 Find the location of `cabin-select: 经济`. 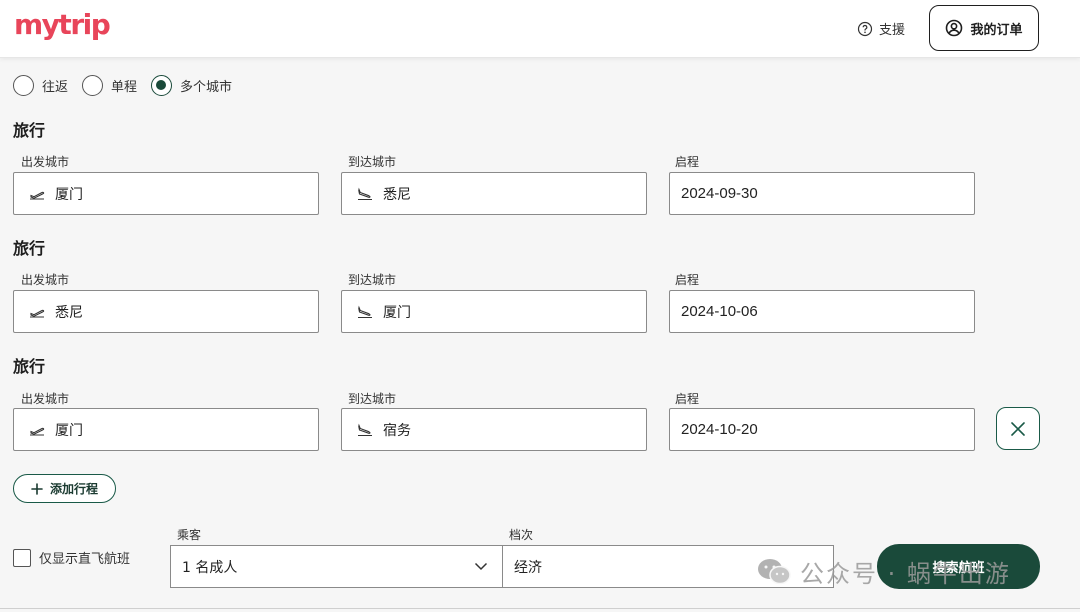

cabin-select: 经济 is located at coordinates (668, 566).